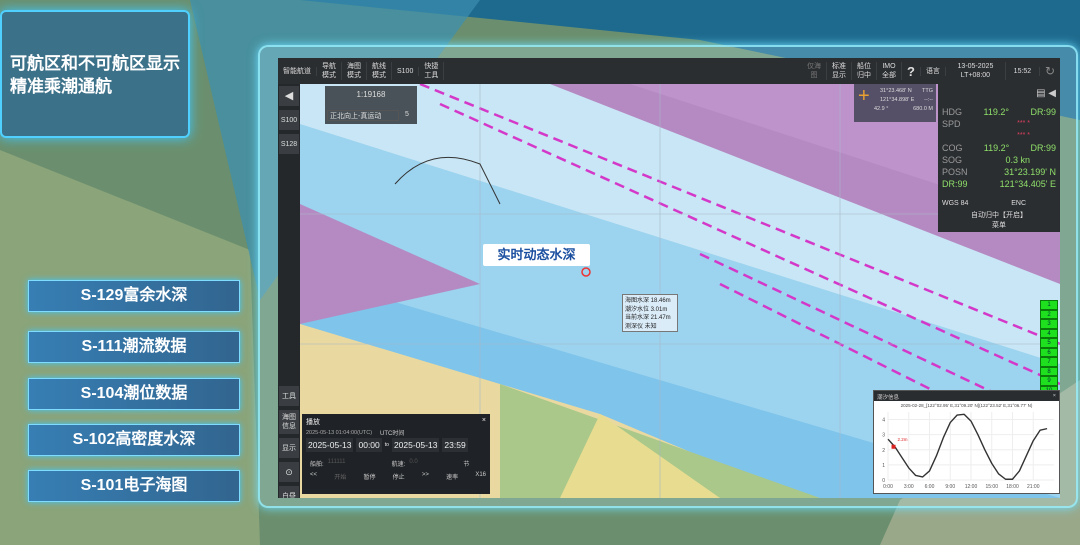 The width and height of the screenshot is (1080, 545). Describe the element at coordinates (399, 476) in the screenshot. I see `stop-button: 停止` at that location.